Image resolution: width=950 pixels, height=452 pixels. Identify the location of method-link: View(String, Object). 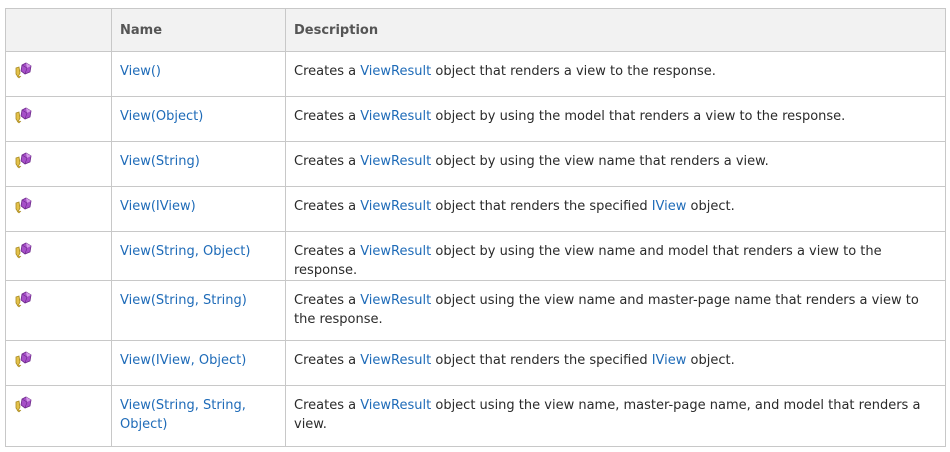
(185, 251).